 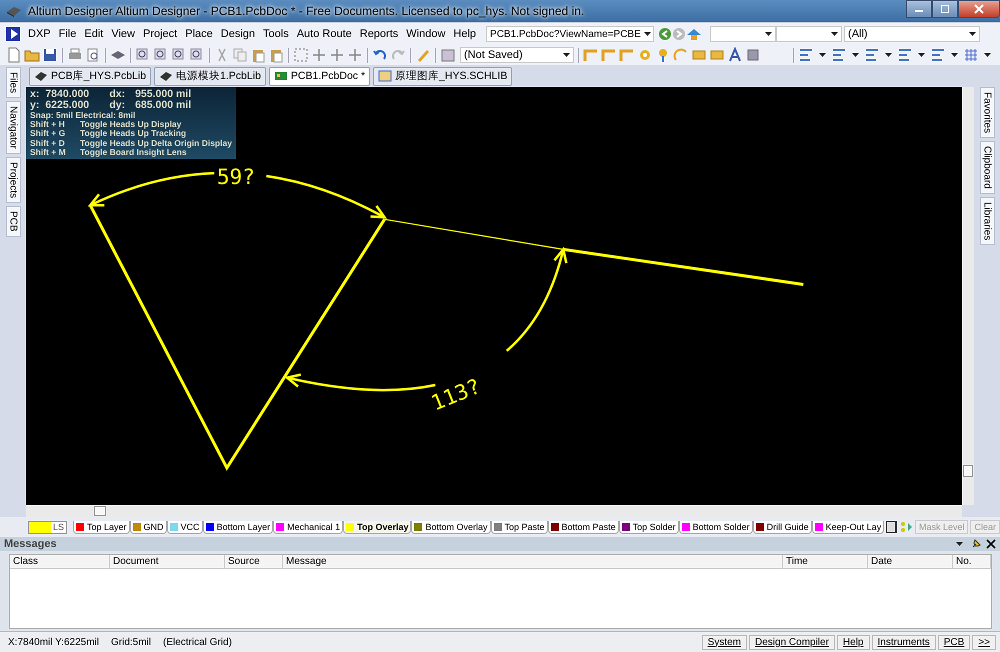 I want to click on document-tab: PCB1.PcbDoc *, so click(x=319, y=76).